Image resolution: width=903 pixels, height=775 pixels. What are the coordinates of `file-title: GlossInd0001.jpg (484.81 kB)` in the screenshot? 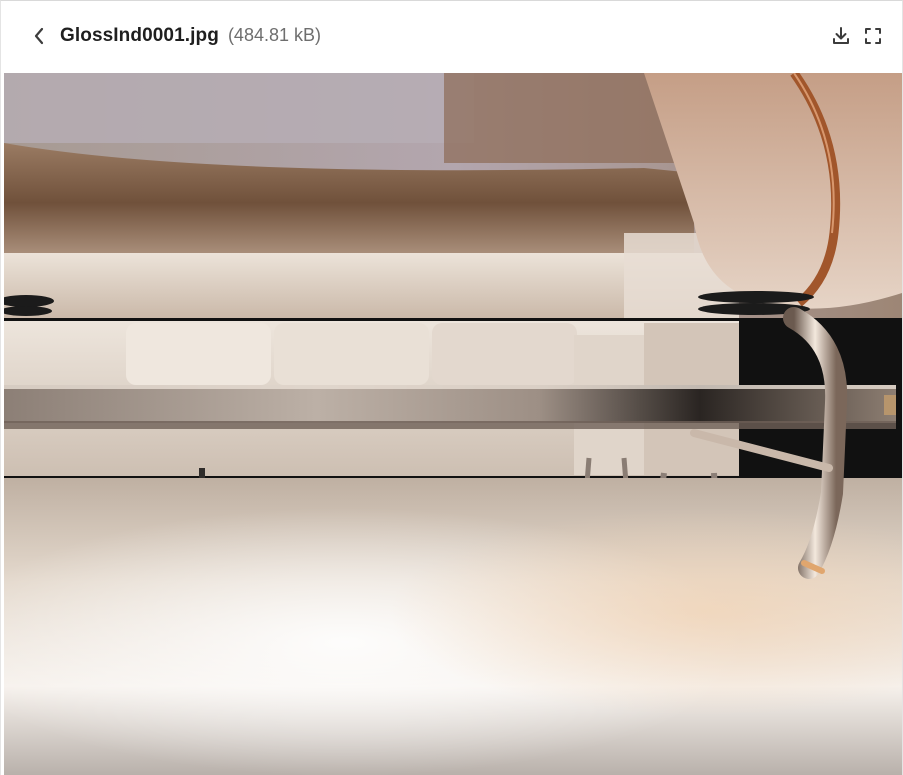 It's located at (190, 36).